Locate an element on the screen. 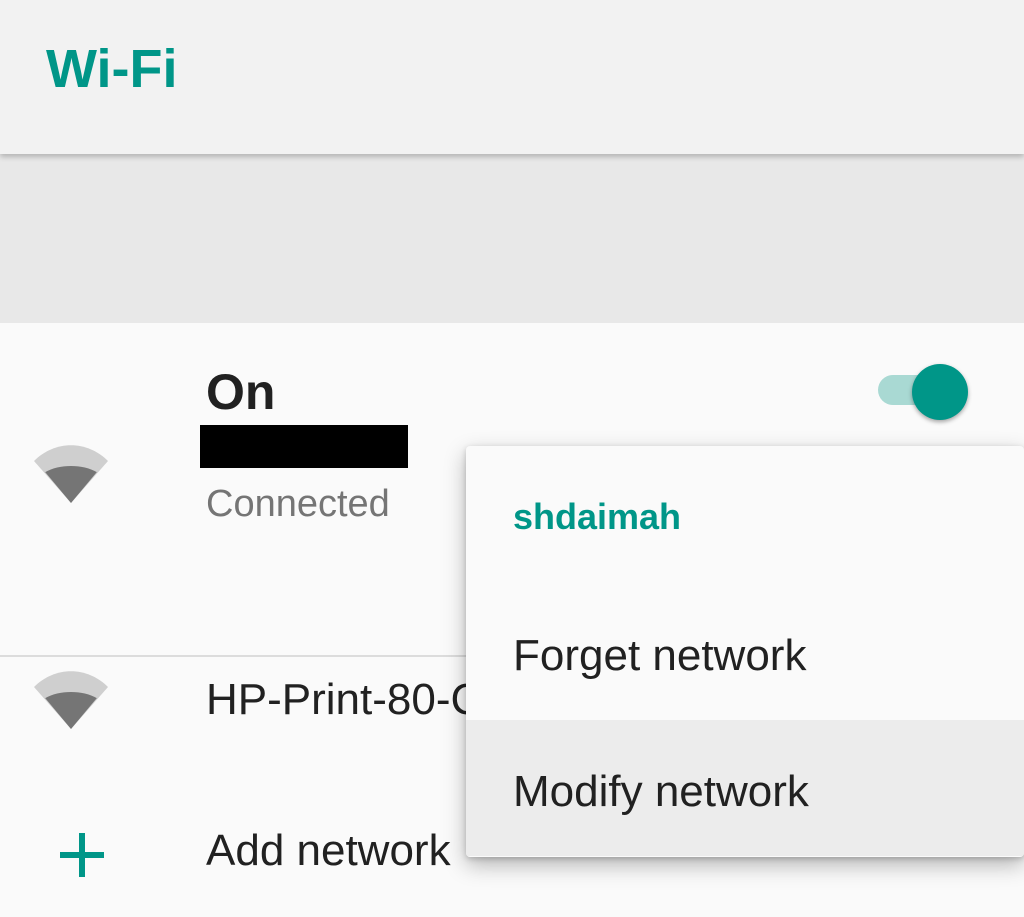  modify-network-menu-item: Modify network is located at coordinates (745, 788).